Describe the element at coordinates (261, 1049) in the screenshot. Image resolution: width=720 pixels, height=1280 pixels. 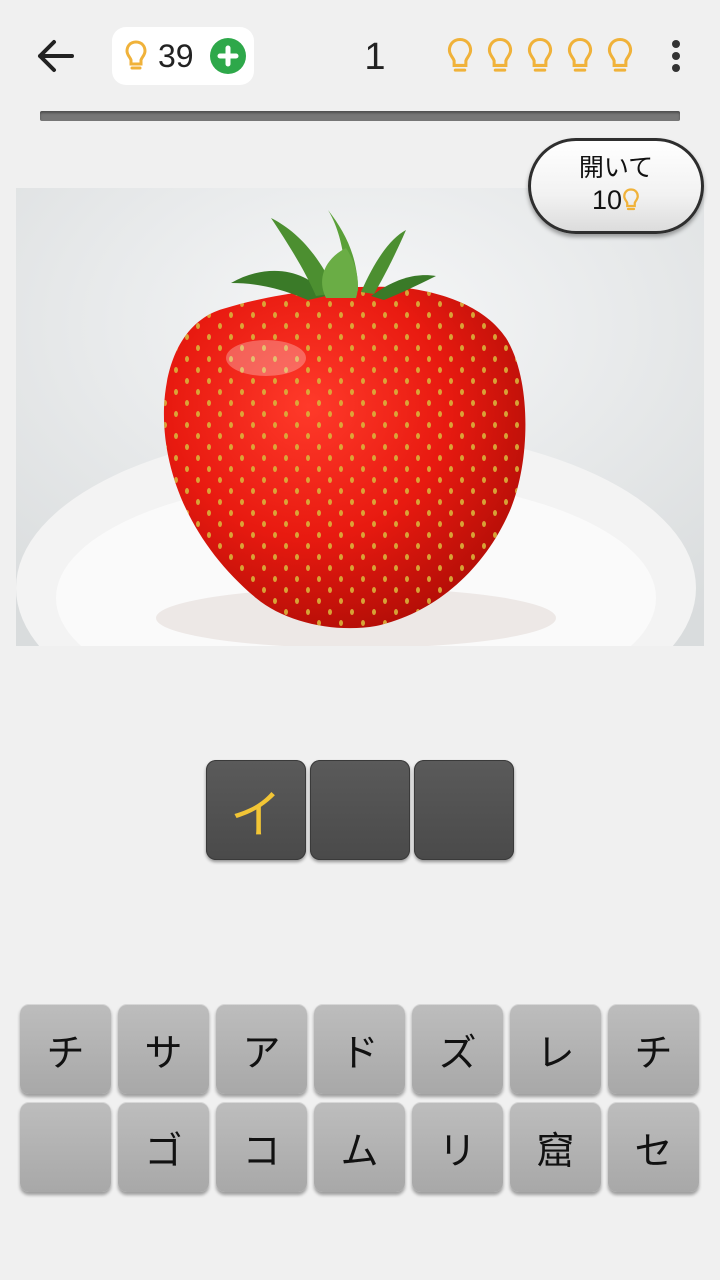
I see `letter-key: ア` at that location.